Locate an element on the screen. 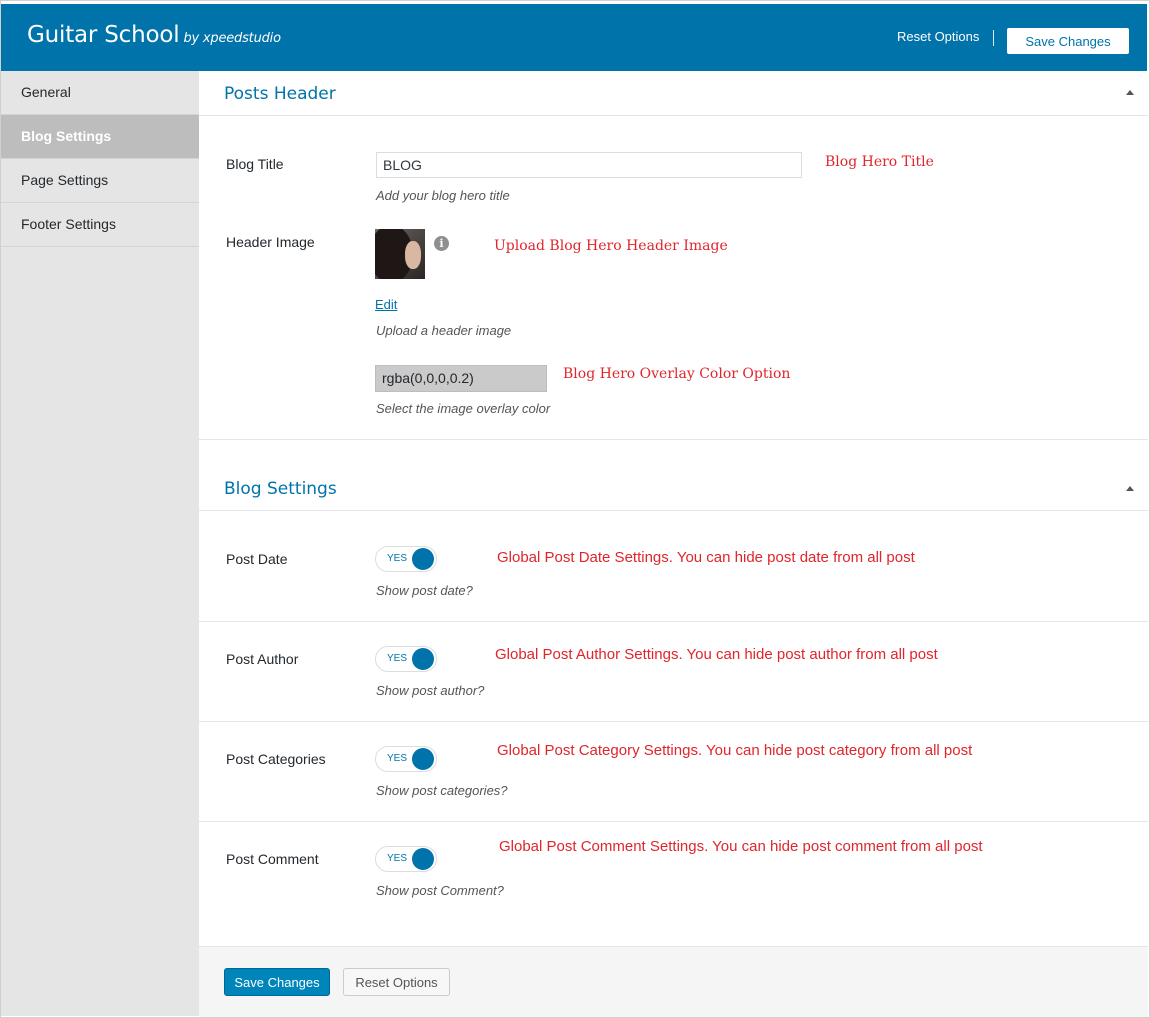 This screenshot has height=1018, width=1150. header-image-description: Upload a header image is located at coordinates (444, 330).